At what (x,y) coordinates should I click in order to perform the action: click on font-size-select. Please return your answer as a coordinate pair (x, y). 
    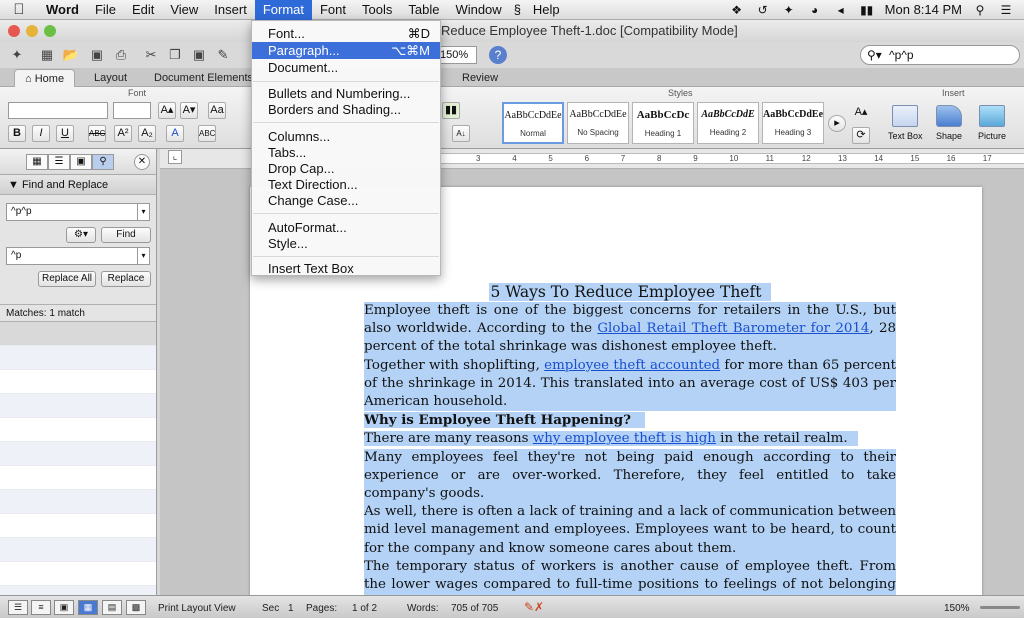
    Looking at the image, I should click on (132, 110).